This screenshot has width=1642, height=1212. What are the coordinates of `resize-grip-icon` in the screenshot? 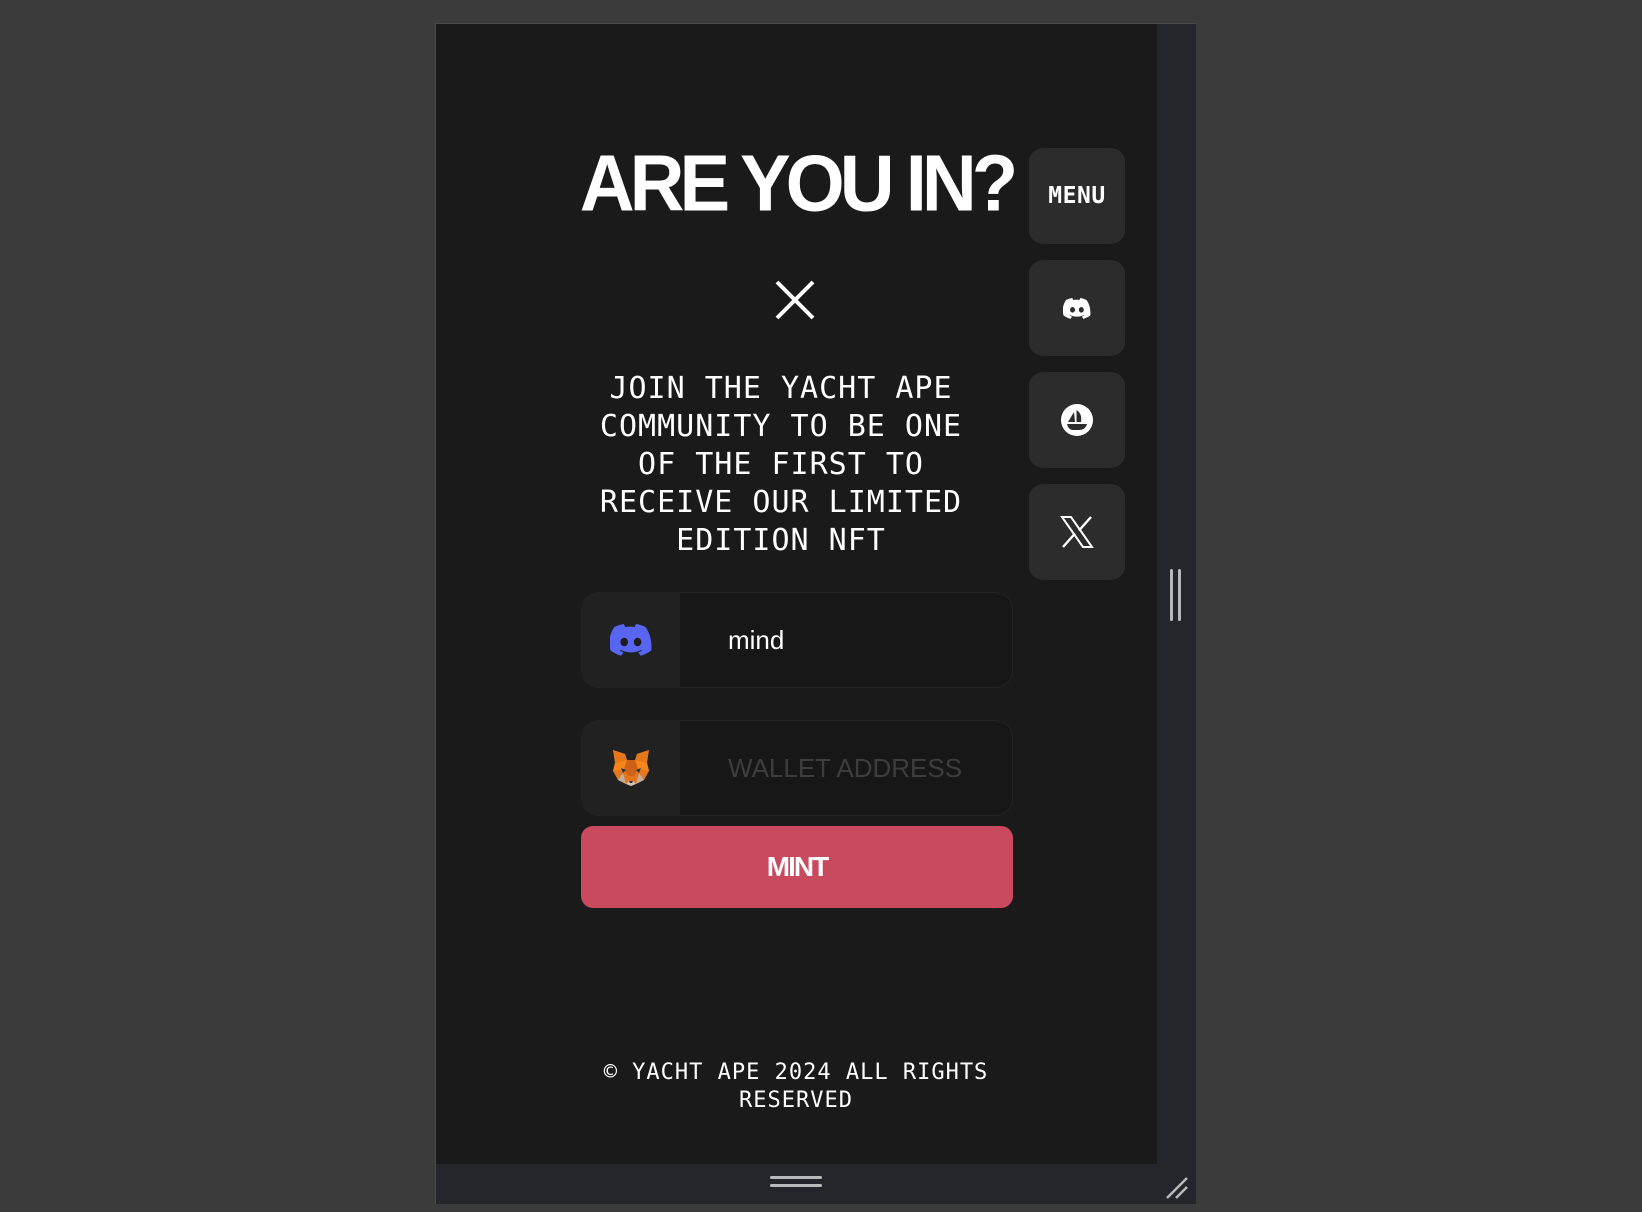 It's located at (1177, 1188).